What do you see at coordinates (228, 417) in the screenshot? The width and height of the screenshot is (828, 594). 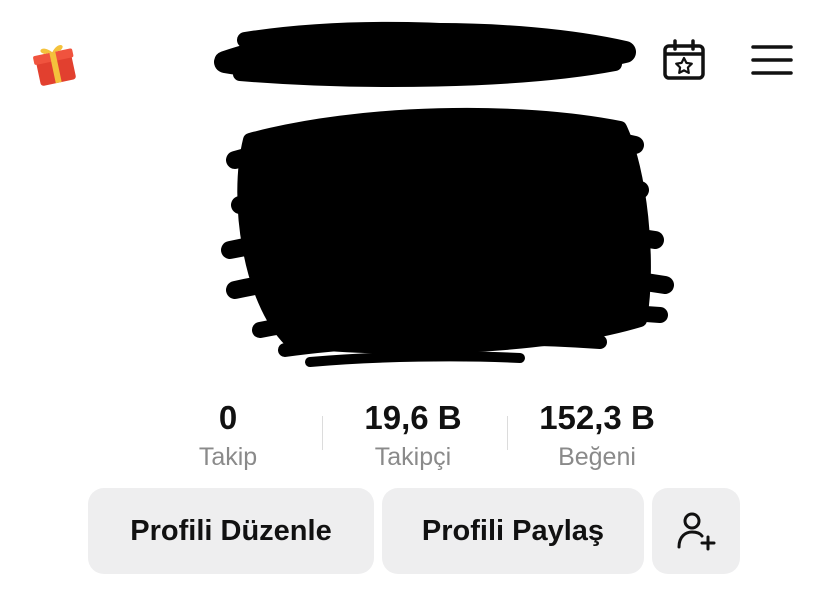 I see `stat-following-count: 0` at bounding box center [228, 417].